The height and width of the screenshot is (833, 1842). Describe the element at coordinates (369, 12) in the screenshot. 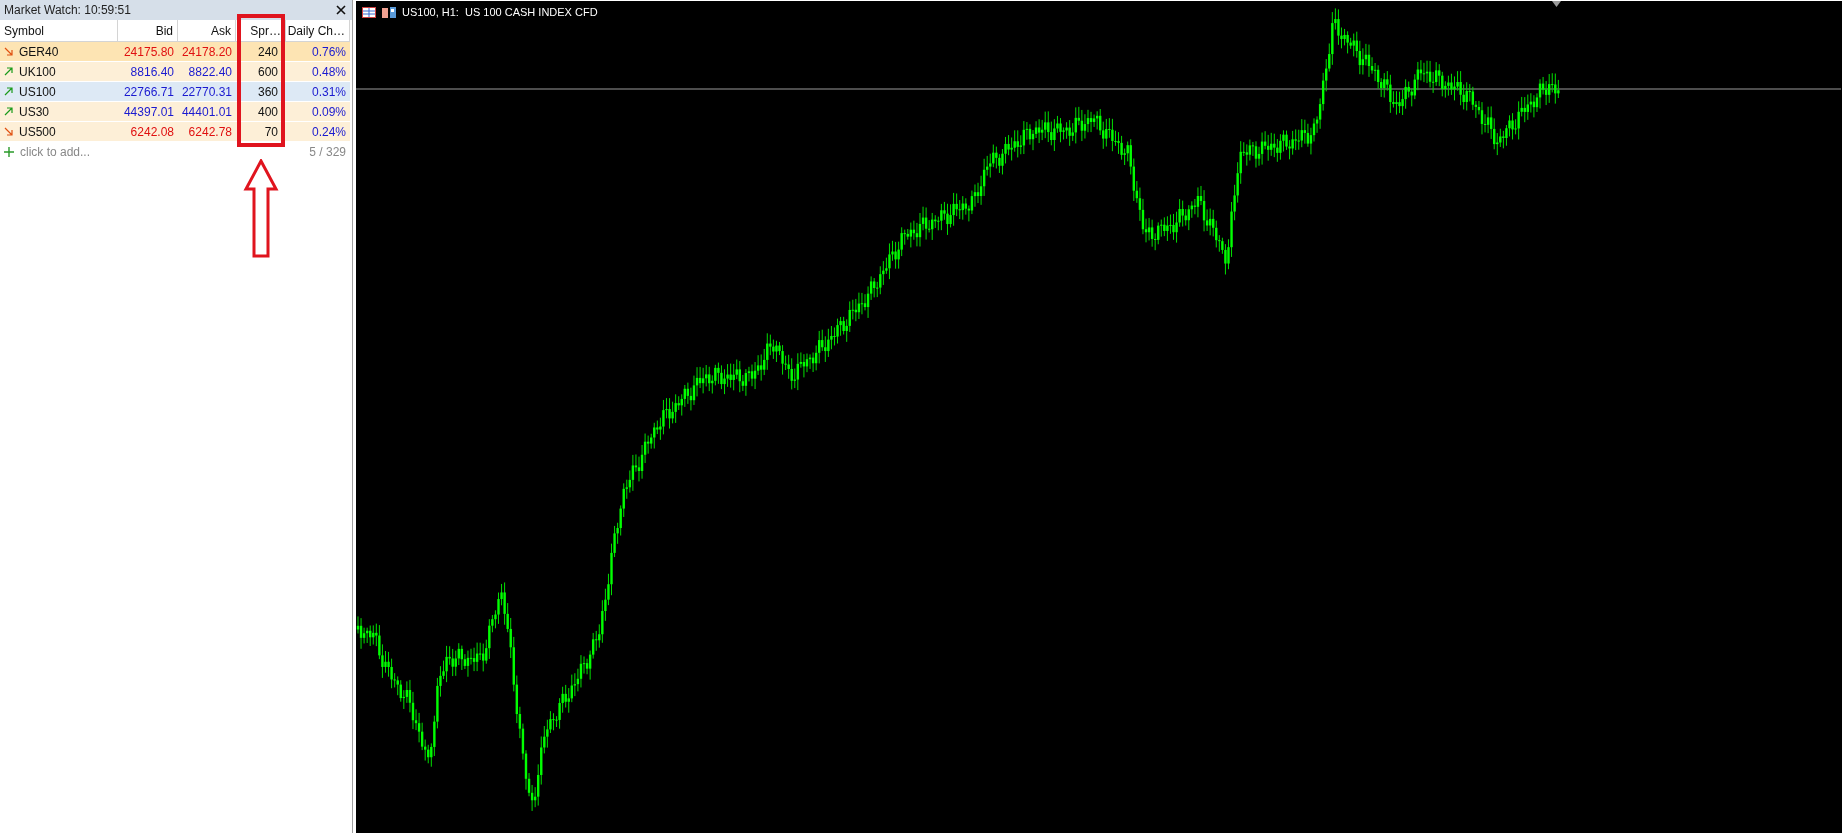

I see `table-icon` at that location.